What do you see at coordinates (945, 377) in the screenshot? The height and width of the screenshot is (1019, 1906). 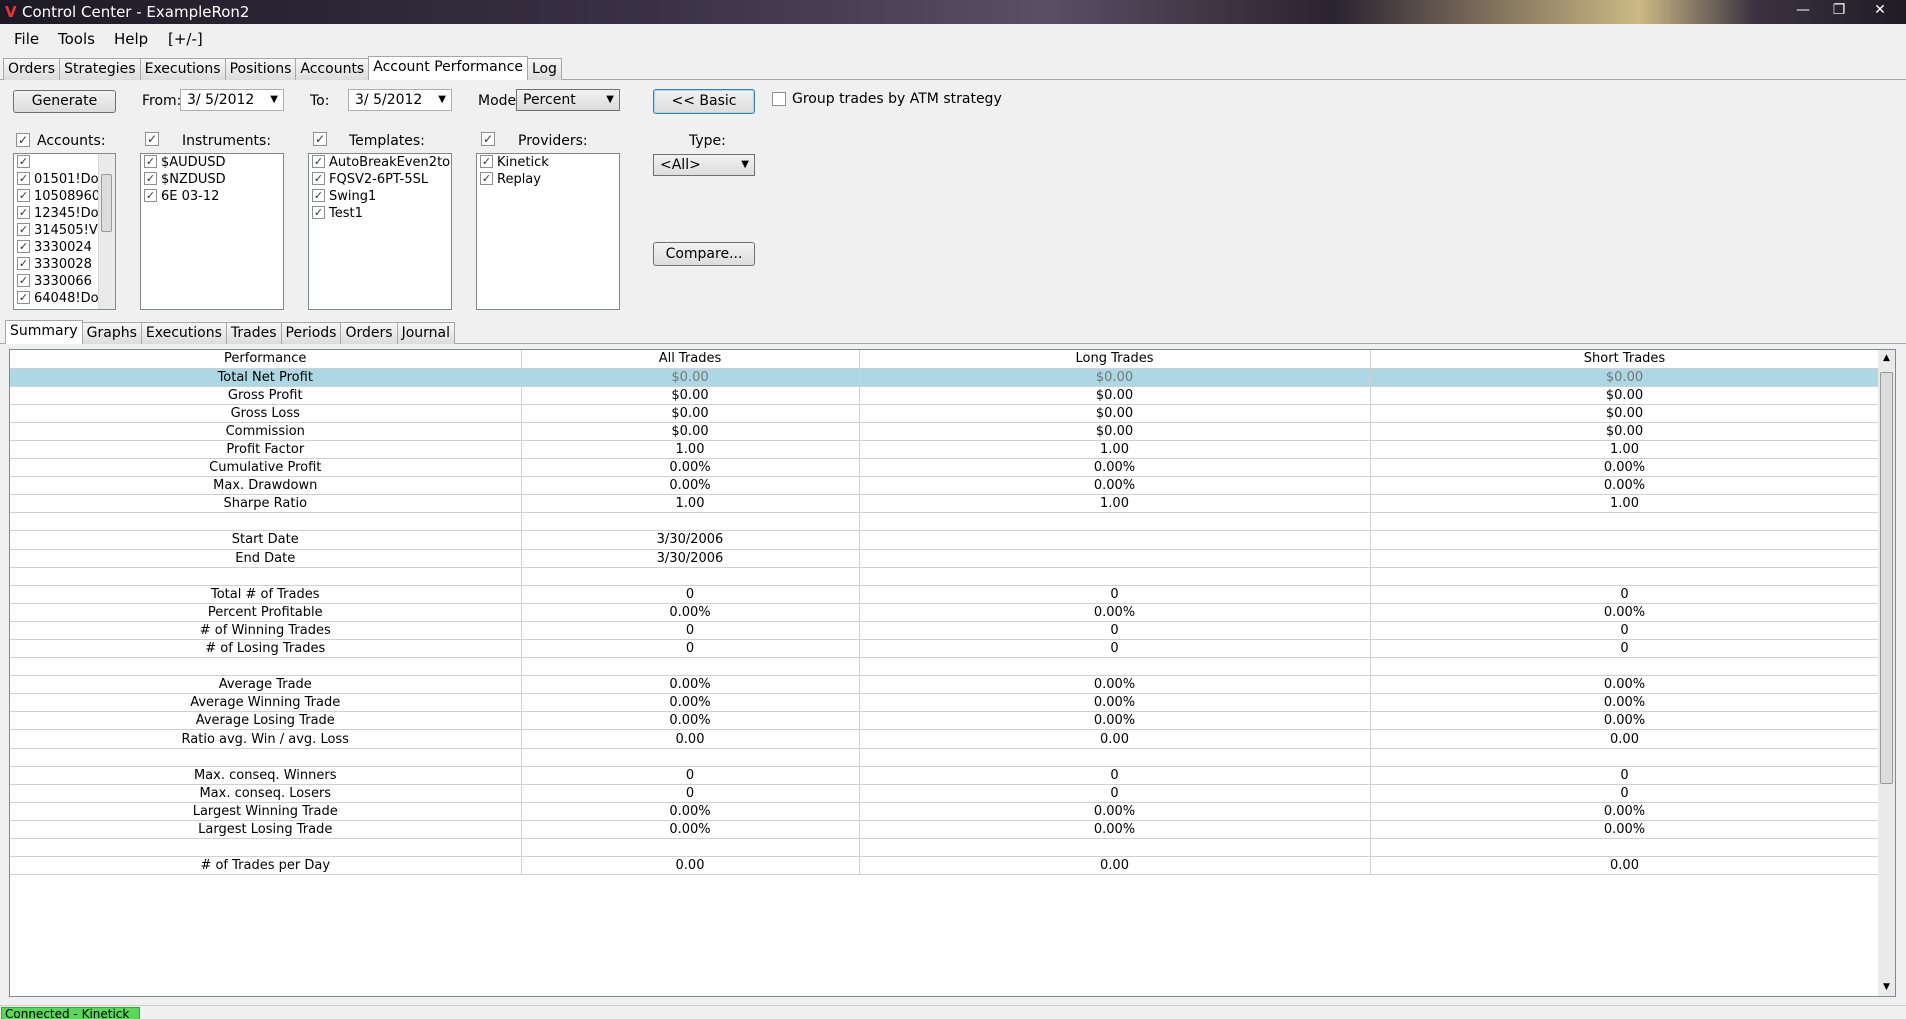 I see `table-row: Total Net Profit $0.00 $0.00 $0.00` at bounding box center [945, 377].